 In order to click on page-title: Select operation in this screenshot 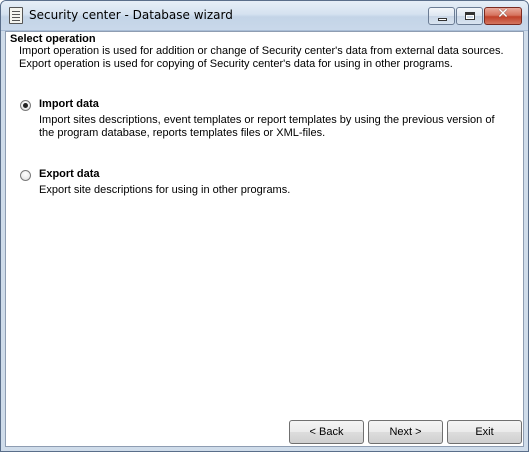, I will do `click(53, 39)`.